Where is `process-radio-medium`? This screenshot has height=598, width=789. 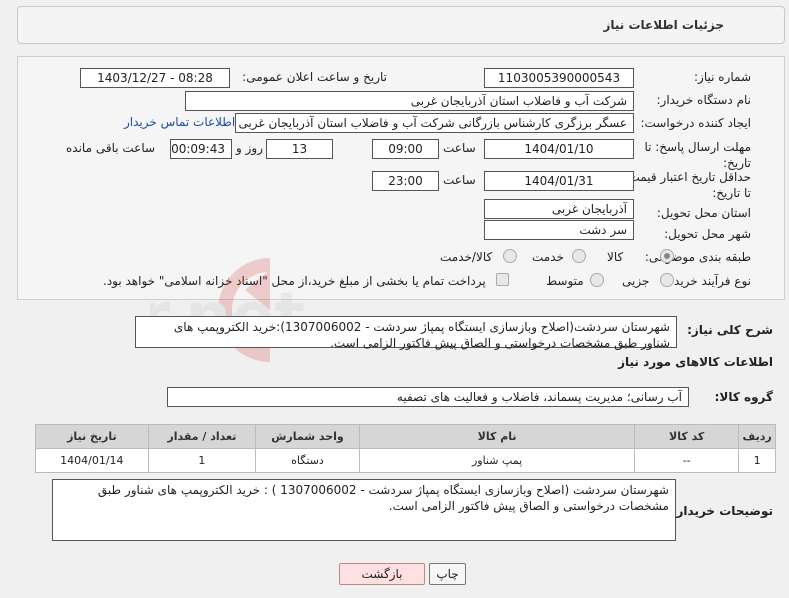
process-radio-medium is located at coordinates (597, 280).